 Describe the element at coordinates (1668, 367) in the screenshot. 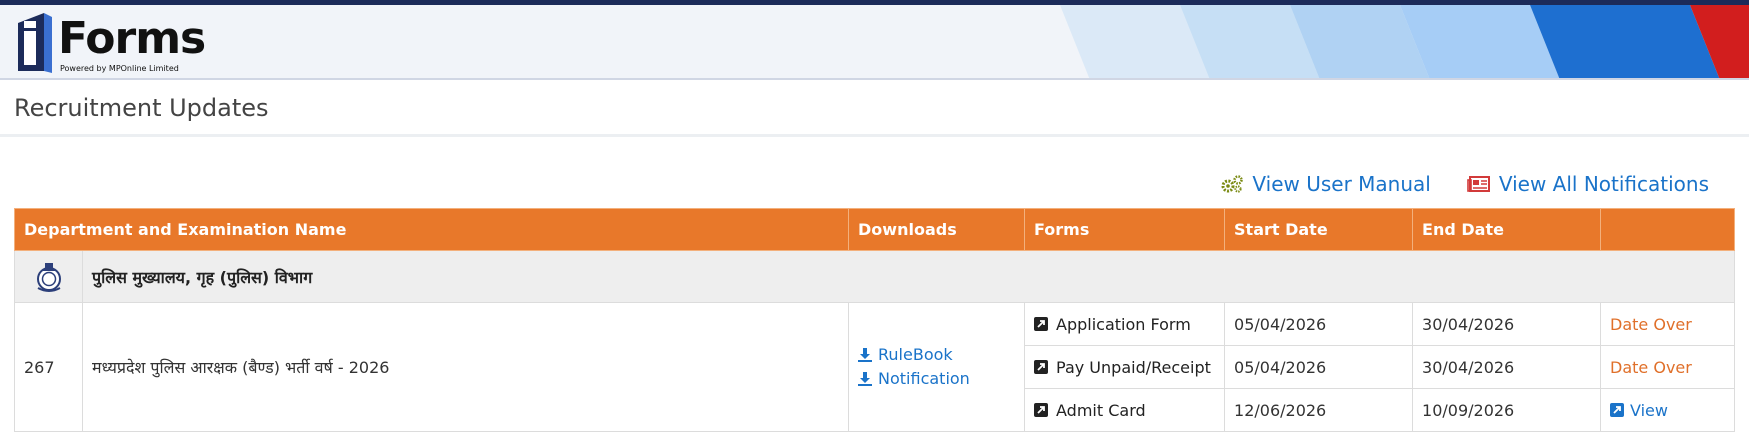

I see `pay-unpaid-status: Date Over` at that location.